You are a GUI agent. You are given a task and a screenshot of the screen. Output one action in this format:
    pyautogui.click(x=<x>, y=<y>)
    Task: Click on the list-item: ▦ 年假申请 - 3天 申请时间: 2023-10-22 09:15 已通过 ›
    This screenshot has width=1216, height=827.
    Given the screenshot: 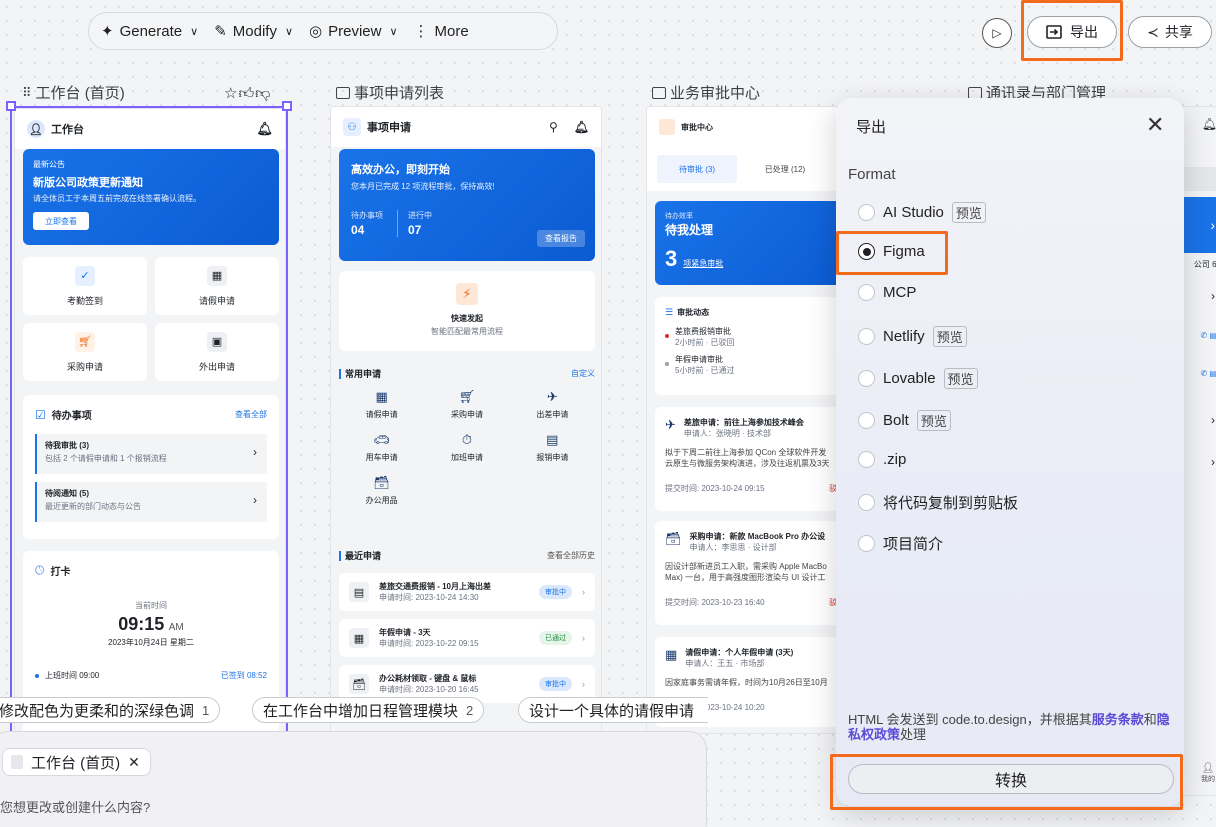 What is the action you would take?
    pyautogui.click(x=467, y=638)
    